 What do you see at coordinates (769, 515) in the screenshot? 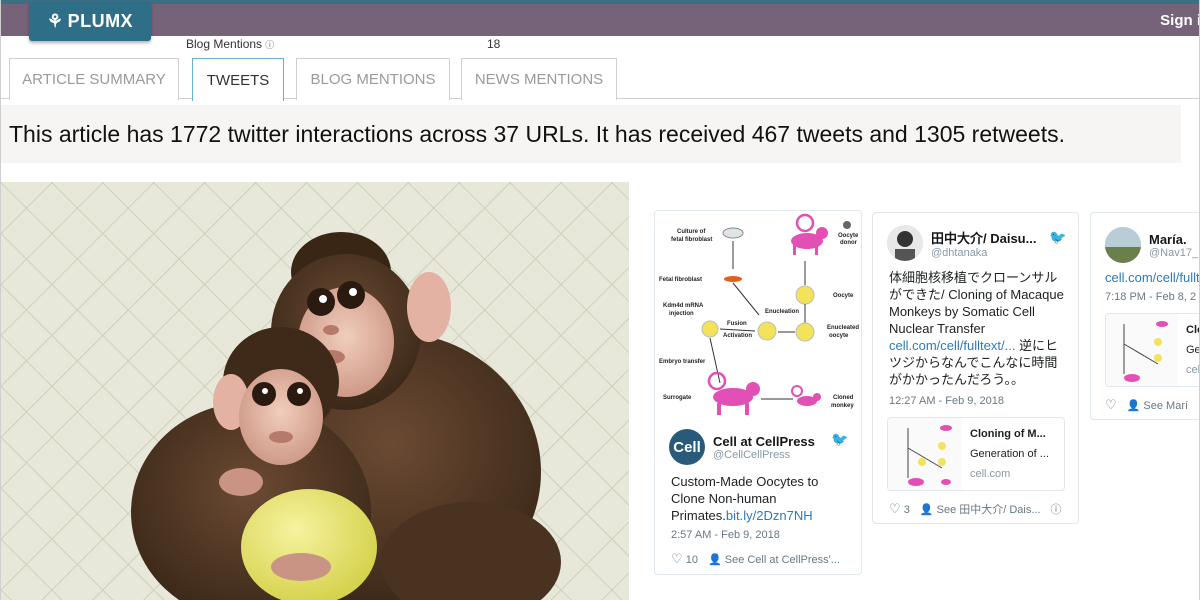
I see `tweet-link: bit.ly/2Dzn7NH` at bounding box center [769, 515].